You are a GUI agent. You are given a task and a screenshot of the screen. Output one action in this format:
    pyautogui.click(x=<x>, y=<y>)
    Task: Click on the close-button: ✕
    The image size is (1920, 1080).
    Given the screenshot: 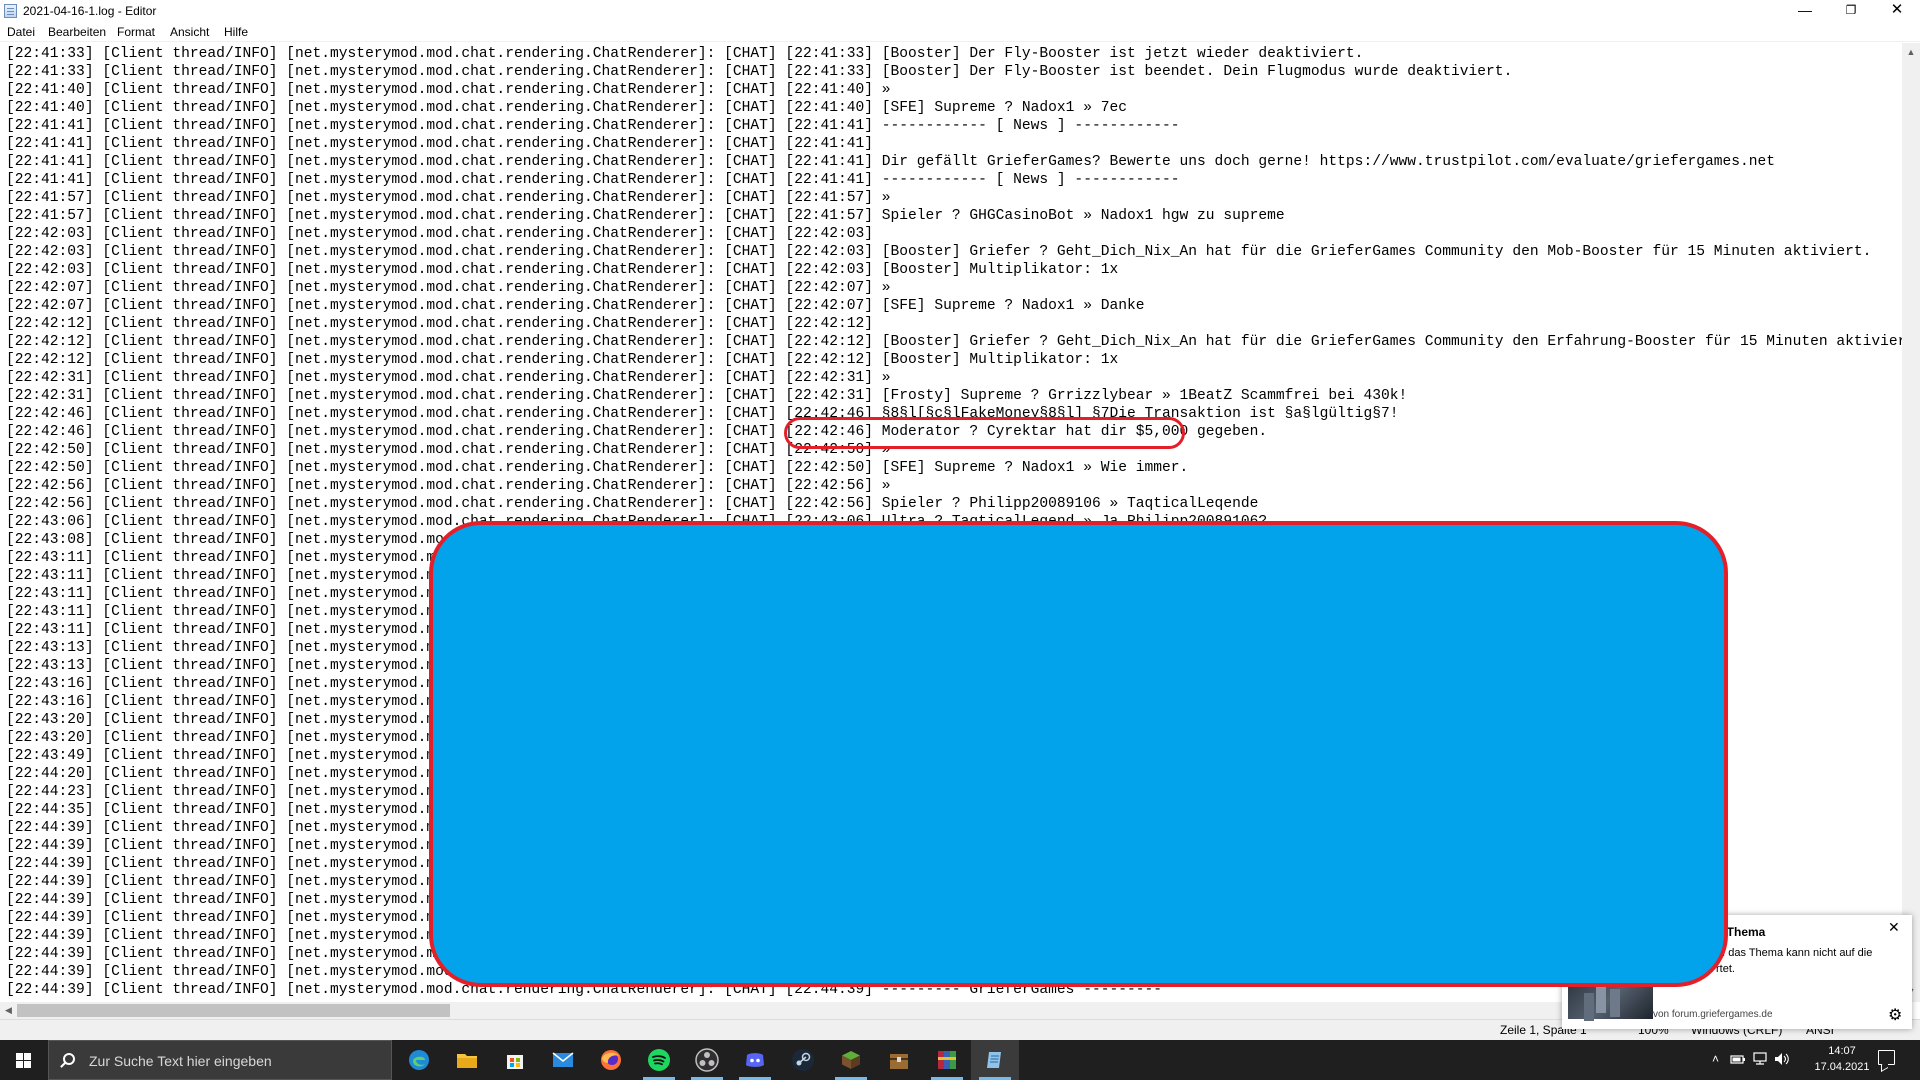 What is the action you would take?
    pyautogui.click(x=1897, y=11)
    